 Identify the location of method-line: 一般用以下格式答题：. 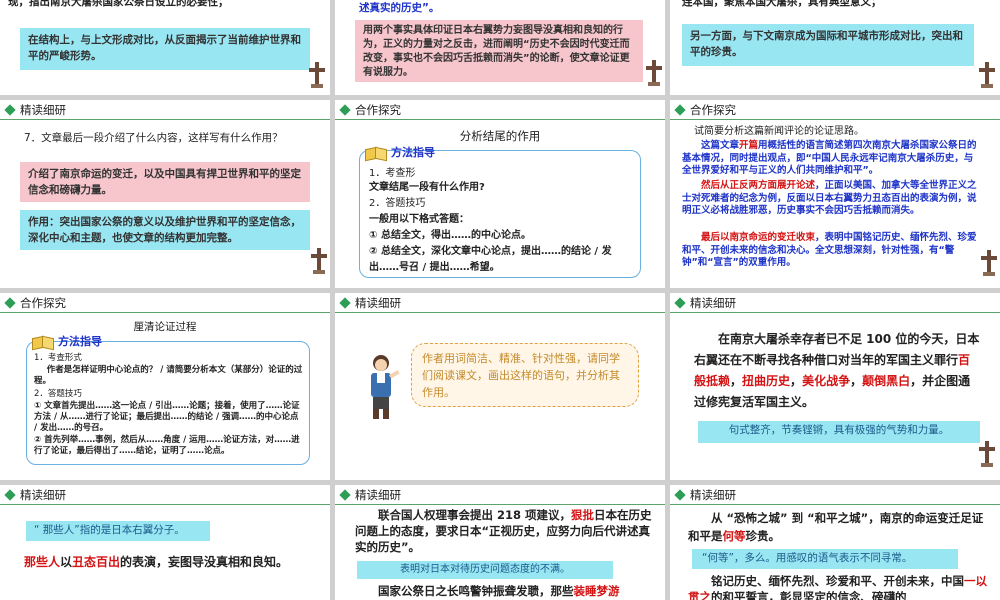
(419, 219).